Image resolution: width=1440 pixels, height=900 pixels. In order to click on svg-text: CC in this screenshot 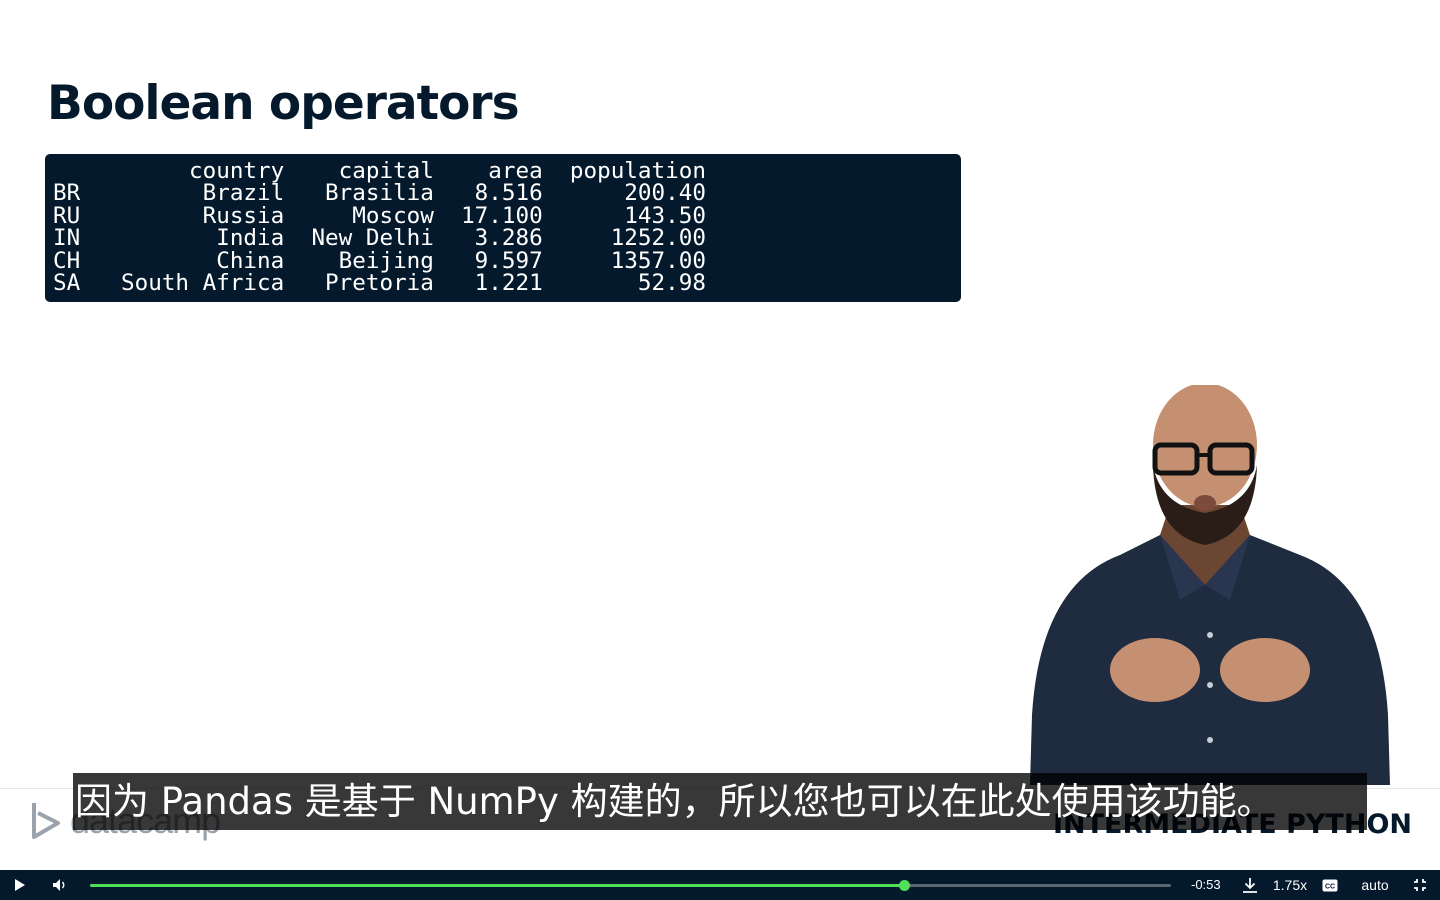, I will do `click(1330, 886)`.